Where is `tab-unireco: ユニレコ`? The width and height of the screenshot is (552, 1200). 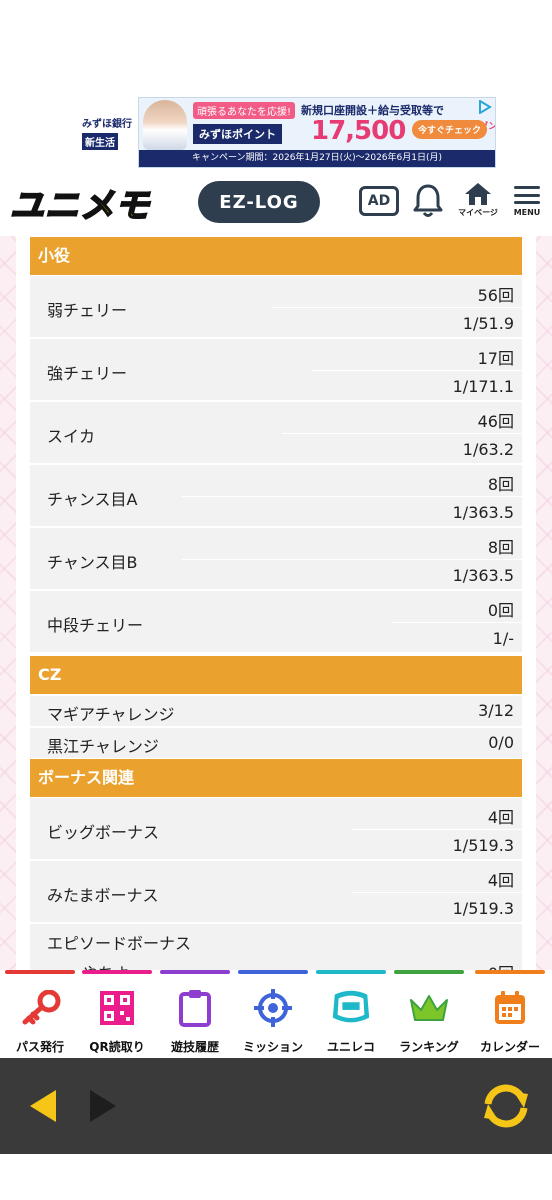
tab-unireco: ユニレコ is located at coordinates (351, 1014).